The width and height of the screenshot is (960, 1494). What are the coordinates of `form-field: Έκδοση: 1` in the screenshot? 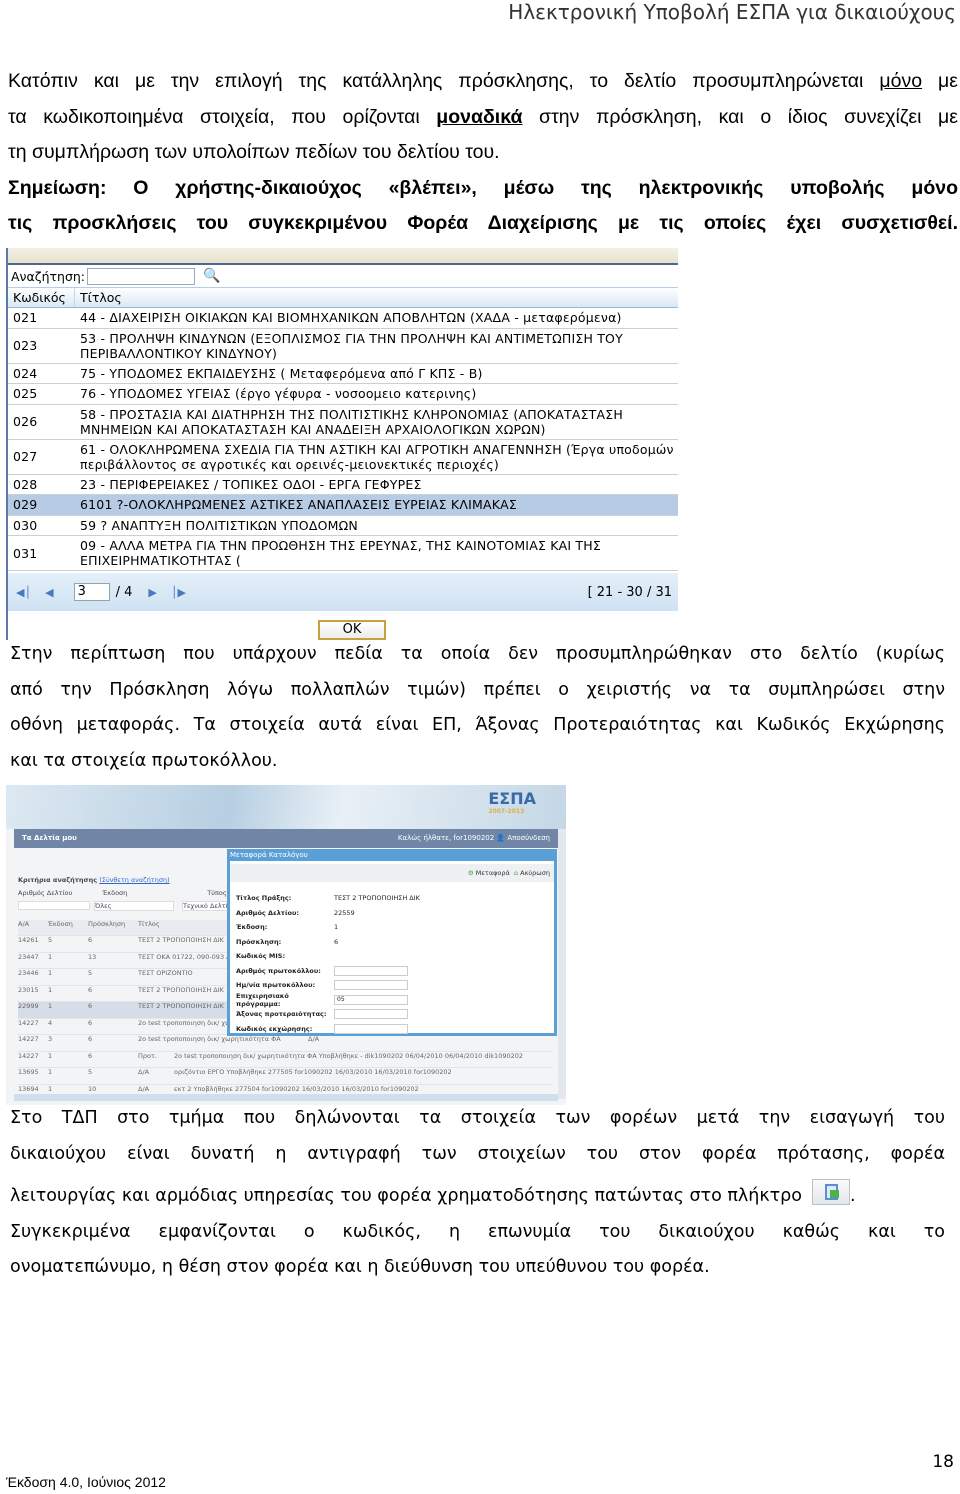 It's located at (392, 927).